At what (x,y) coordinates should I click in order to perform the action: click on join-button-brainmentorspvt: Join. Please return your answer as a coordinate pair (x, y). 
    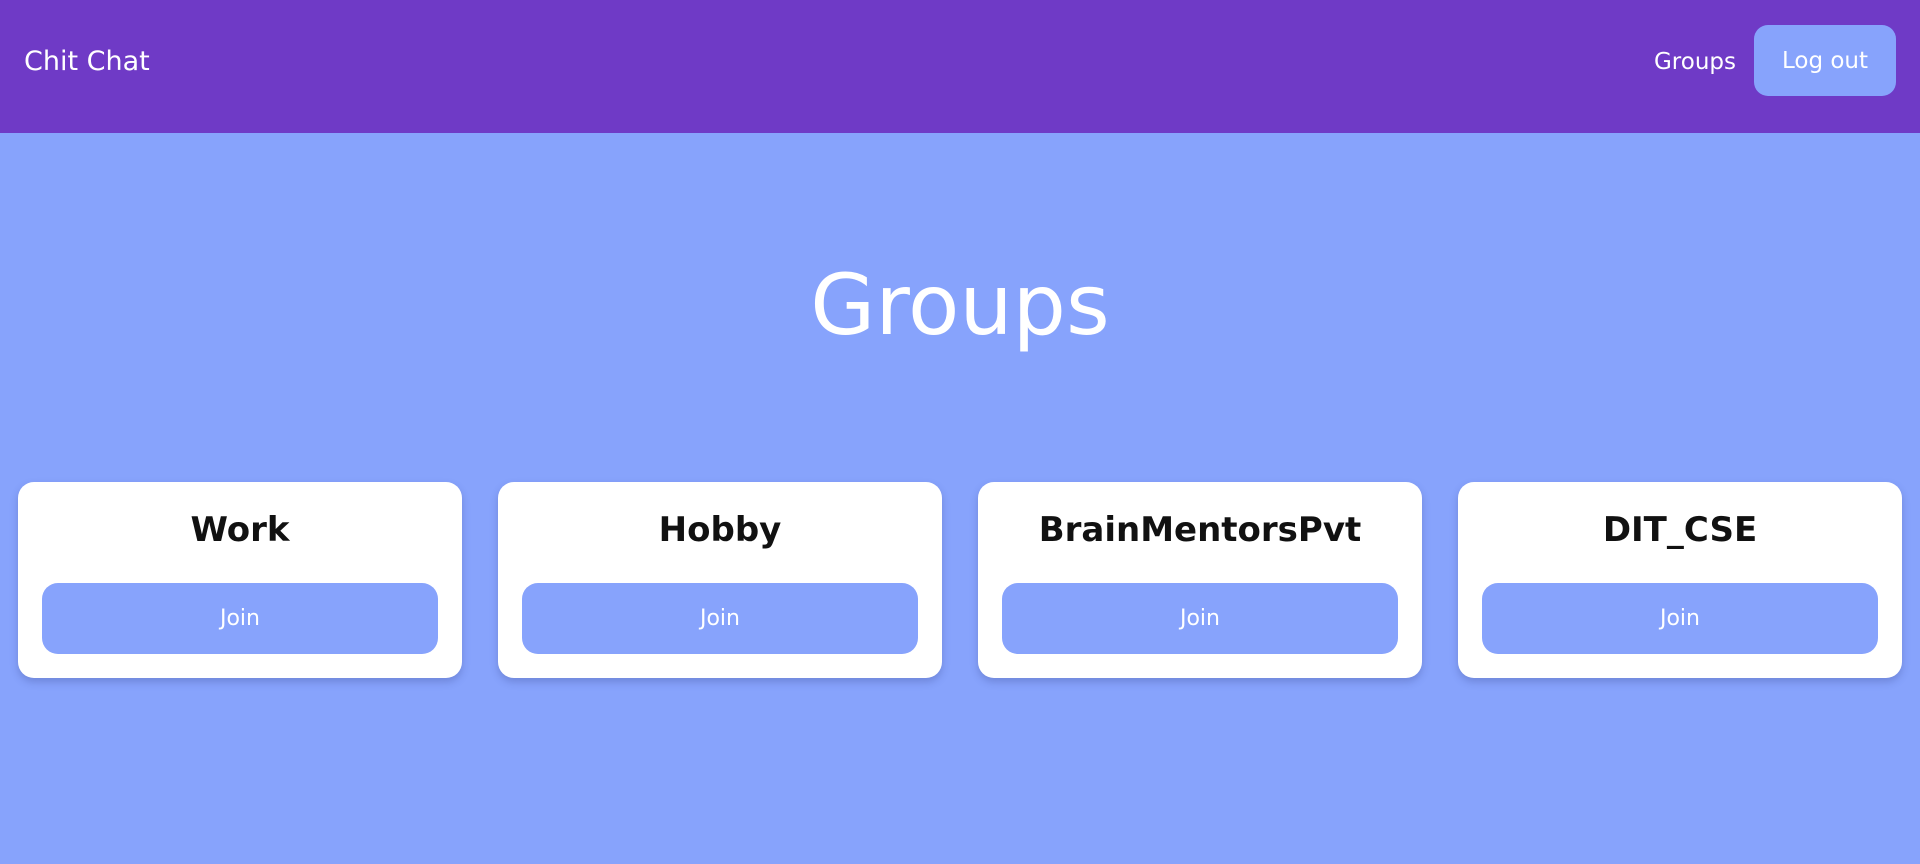
    Looking at the image, I should click on (1200, 618).